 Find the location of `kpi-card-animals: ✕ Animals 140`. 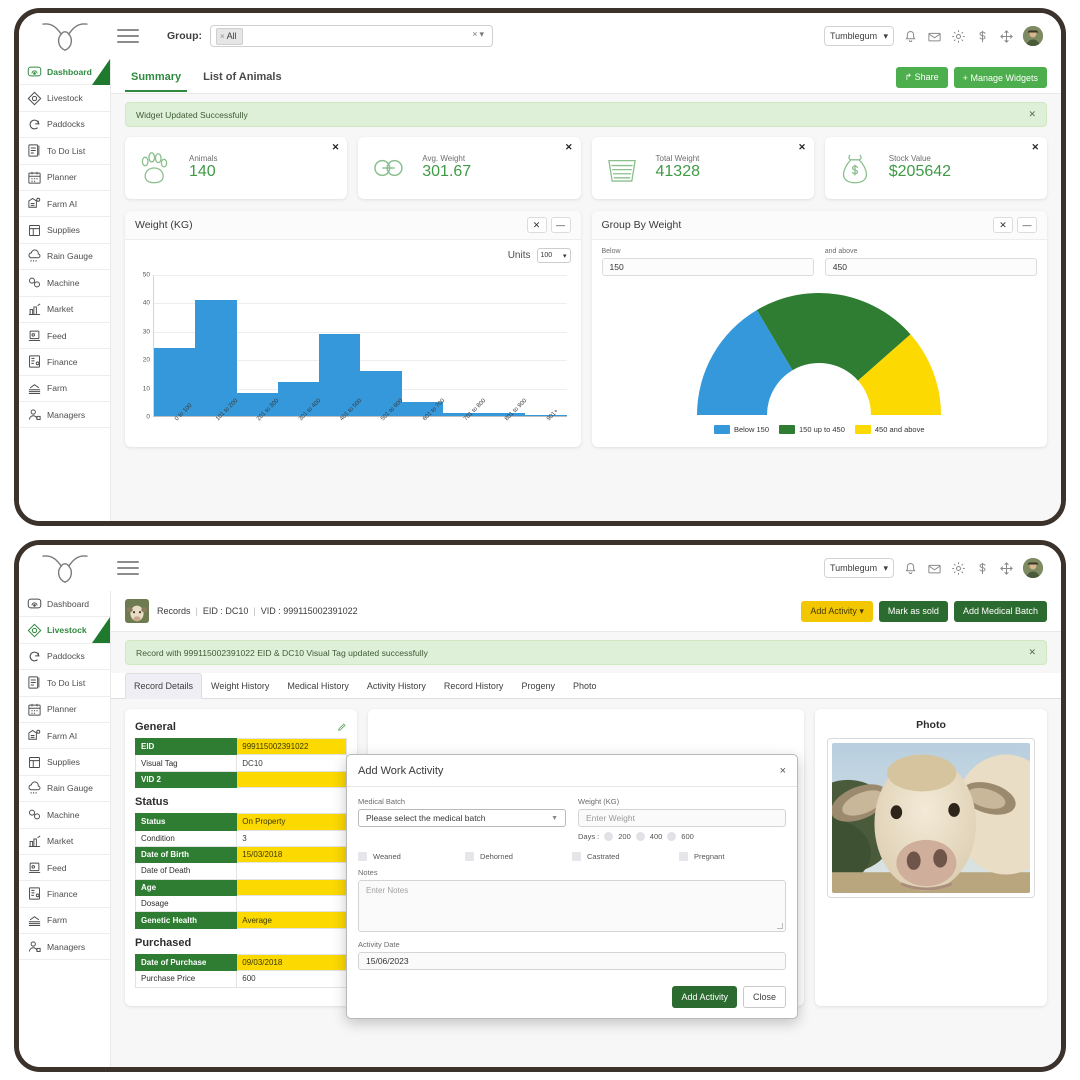

kpi-card-animals: ✕ Animals 140 is located at coordinates (236, 168).